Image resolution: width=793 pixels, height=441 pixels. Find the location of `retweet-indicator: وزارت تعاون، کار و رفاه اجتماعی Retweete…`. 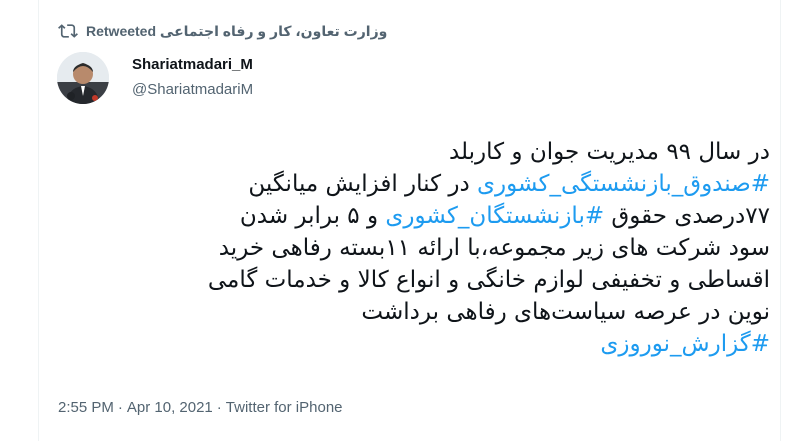

retweet-indicator: وزارت تعاون، کار و رفاه اجتماعی Retweete… is located at coordinates (222, 31).